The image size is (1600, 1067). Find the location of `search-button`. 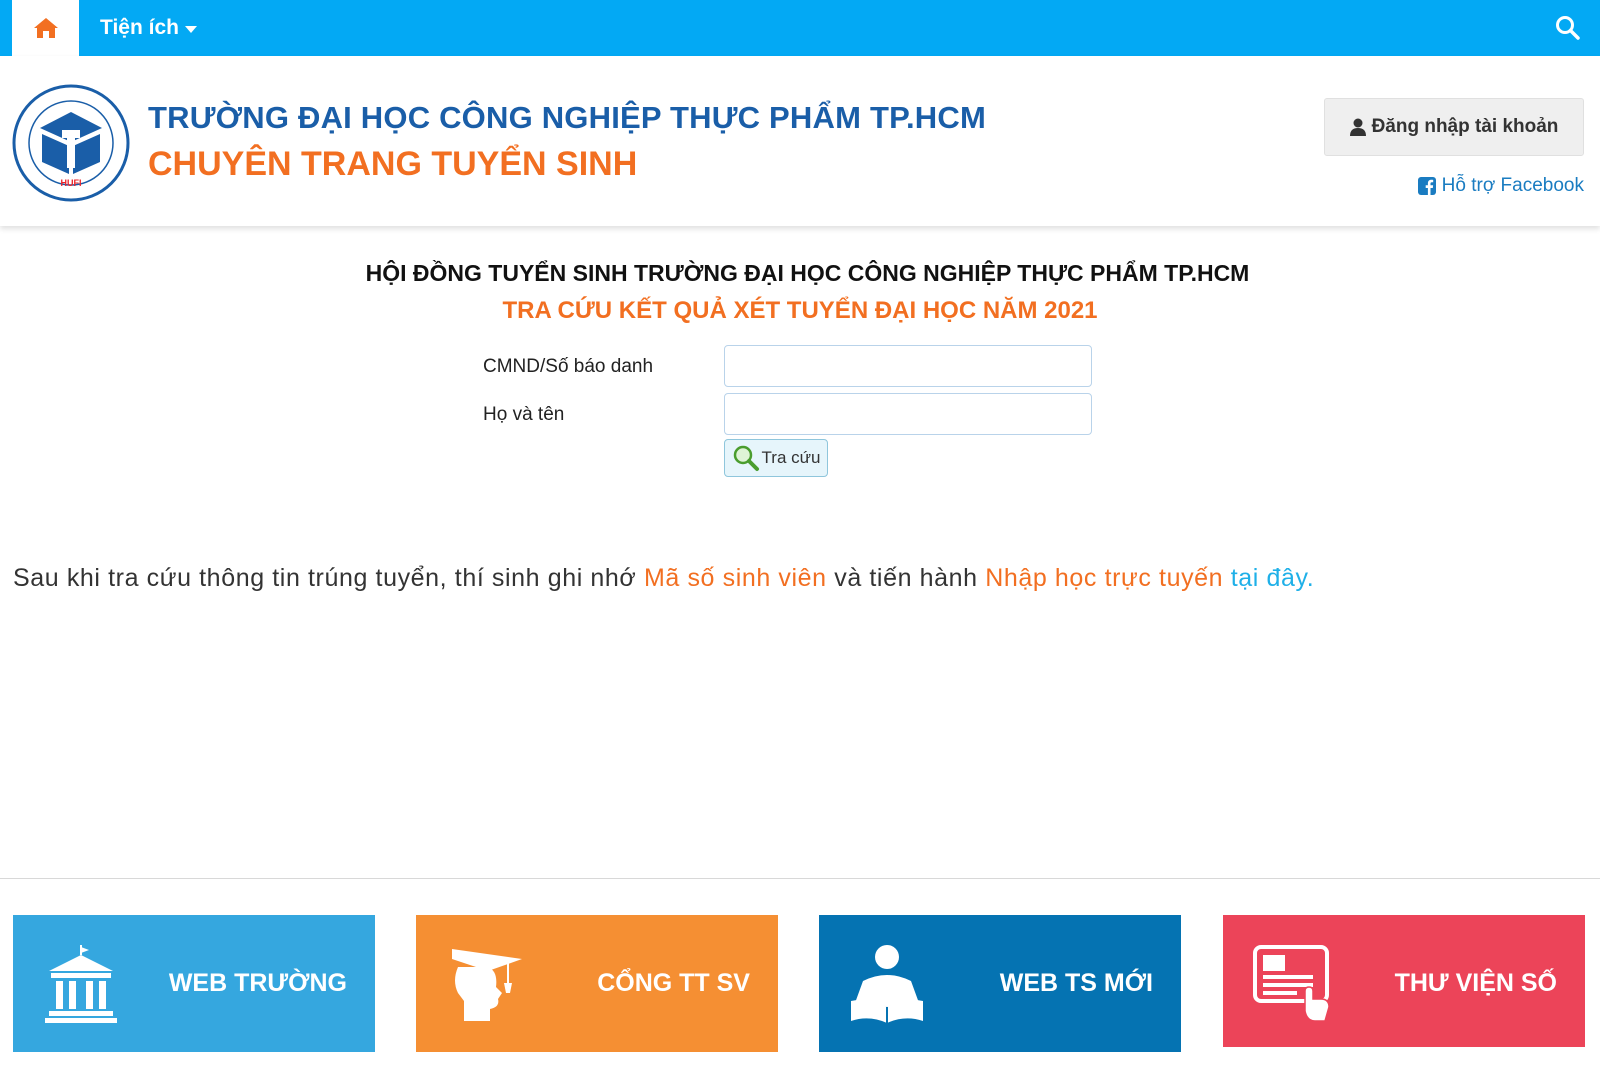

search-button is located at coordinates (1568, 28).